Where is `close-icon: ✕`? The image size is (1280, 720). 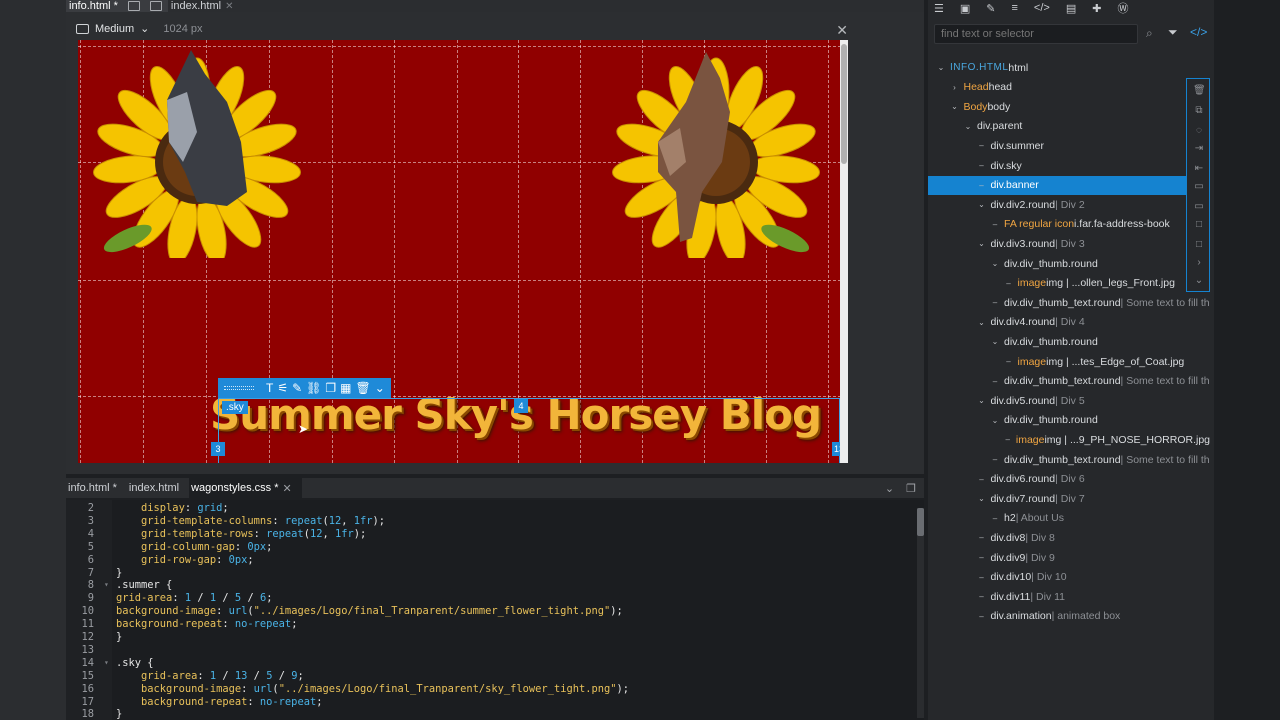 close-icon: ✕ is located at coordinates (842, 30).